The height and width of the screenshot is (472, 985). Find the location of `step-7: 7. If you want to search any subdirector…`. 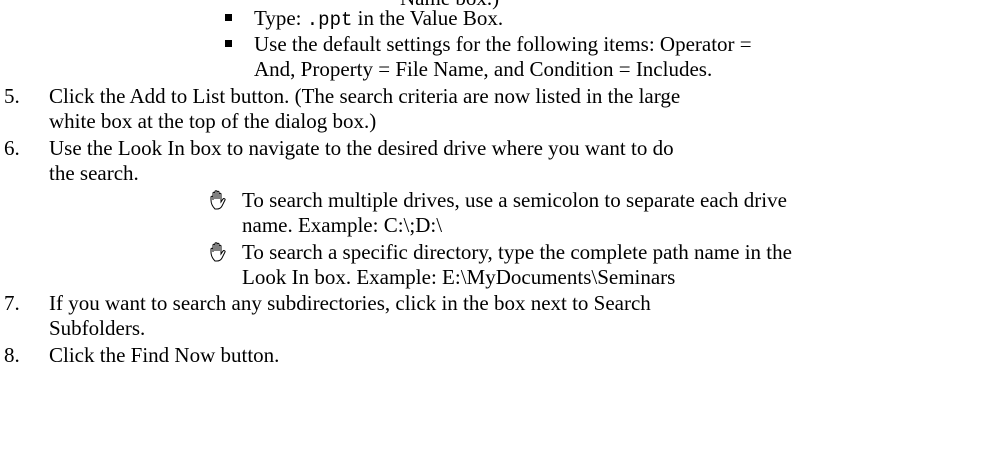

step-7: 7. If you want to search any subdirector… is located at coordinates (484, 316).